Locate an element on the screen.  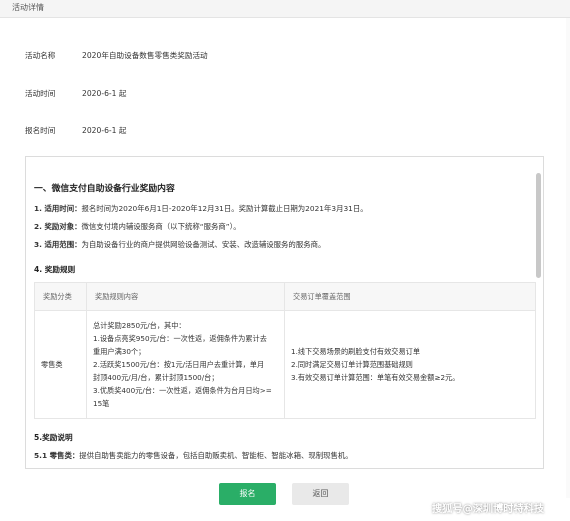
table-header-row: 奖励分类 奖励规则内容 交易订单覆盖范围 is located at coordinates (285, 296).